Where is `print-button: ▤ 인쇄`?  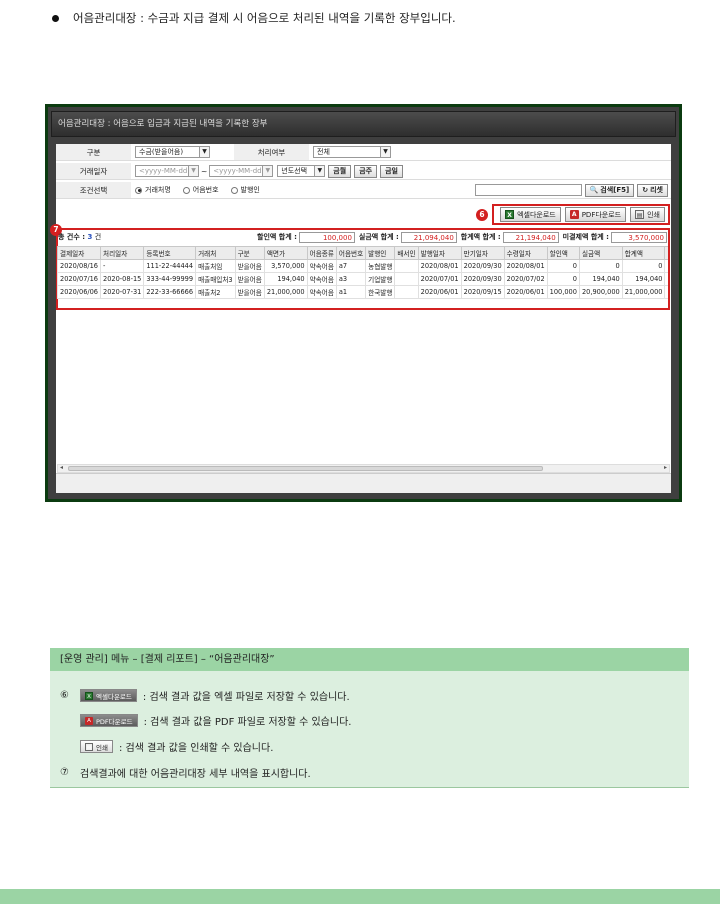
print-button: ▤ 인쇄 is located at coordinates (647, 214).